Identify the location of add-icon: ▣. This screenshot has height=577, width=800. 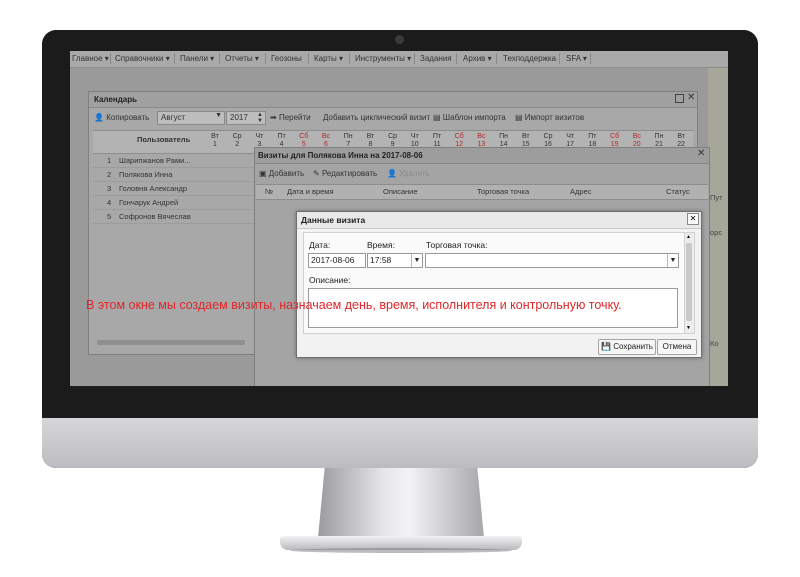
(263, 173).